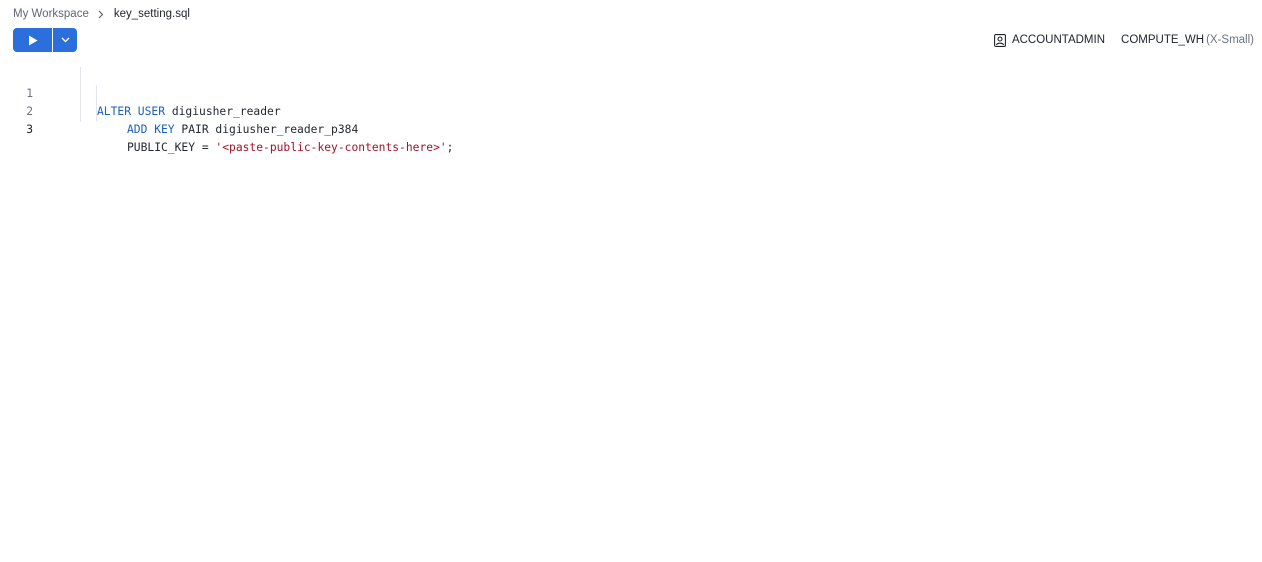  What do you see at coordinates (331, 147) in the screenshot?
I see `sql-string-literal: '<paste-public-key-contents-here>'` at bounding box center [331, 147].